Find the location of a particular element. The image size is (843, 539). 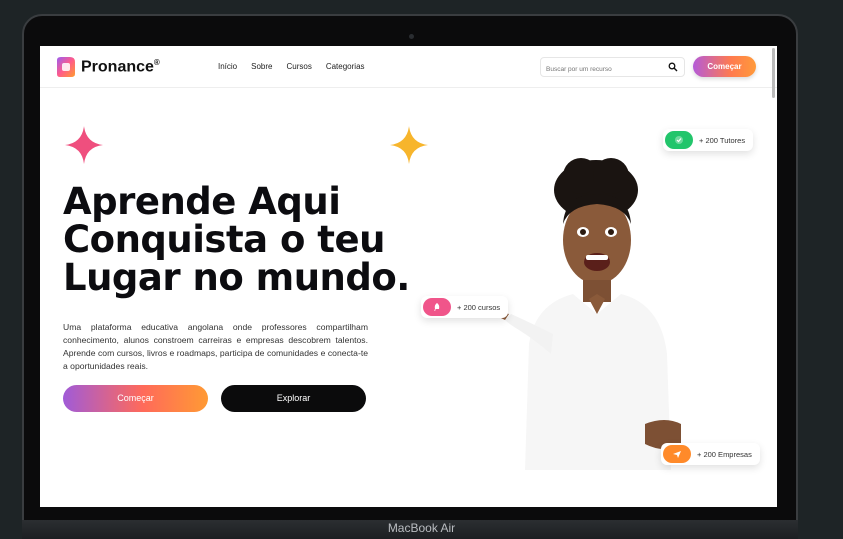

nav-start-button: Começar is located at coordinates (724, 66).